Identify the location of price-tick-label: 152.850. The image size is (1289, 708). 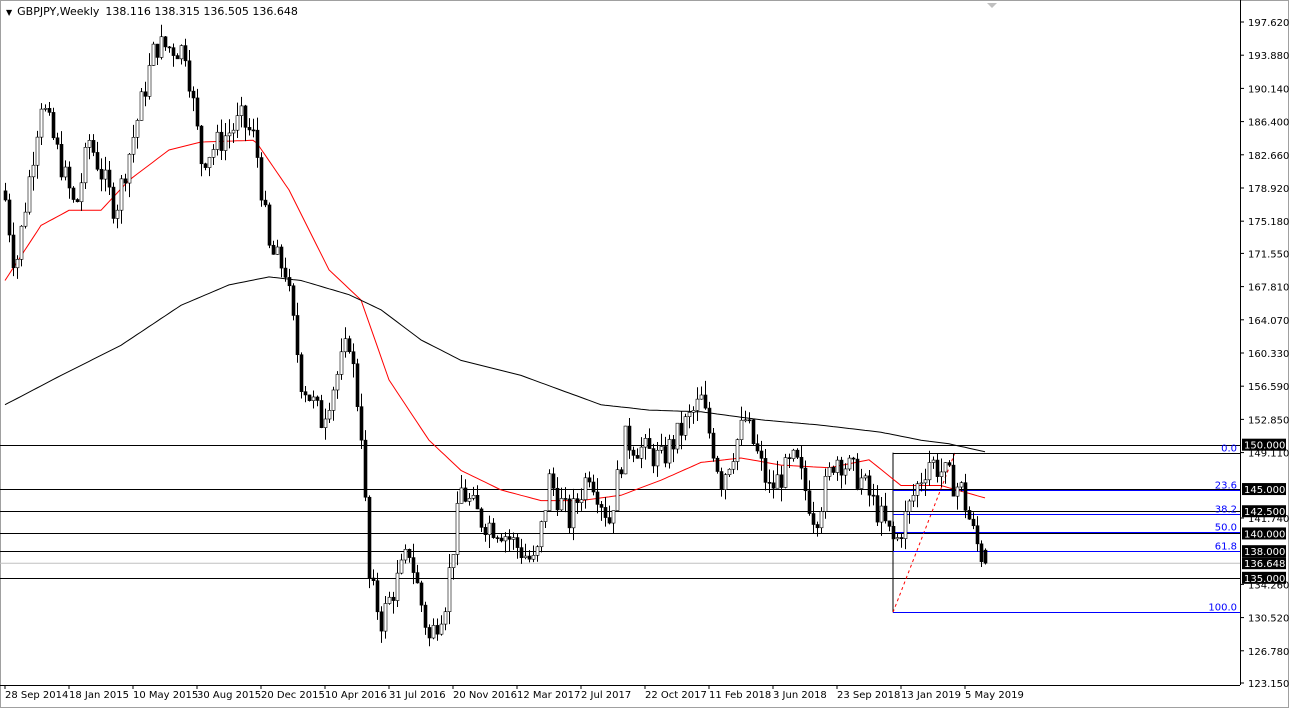
(1268, 420).